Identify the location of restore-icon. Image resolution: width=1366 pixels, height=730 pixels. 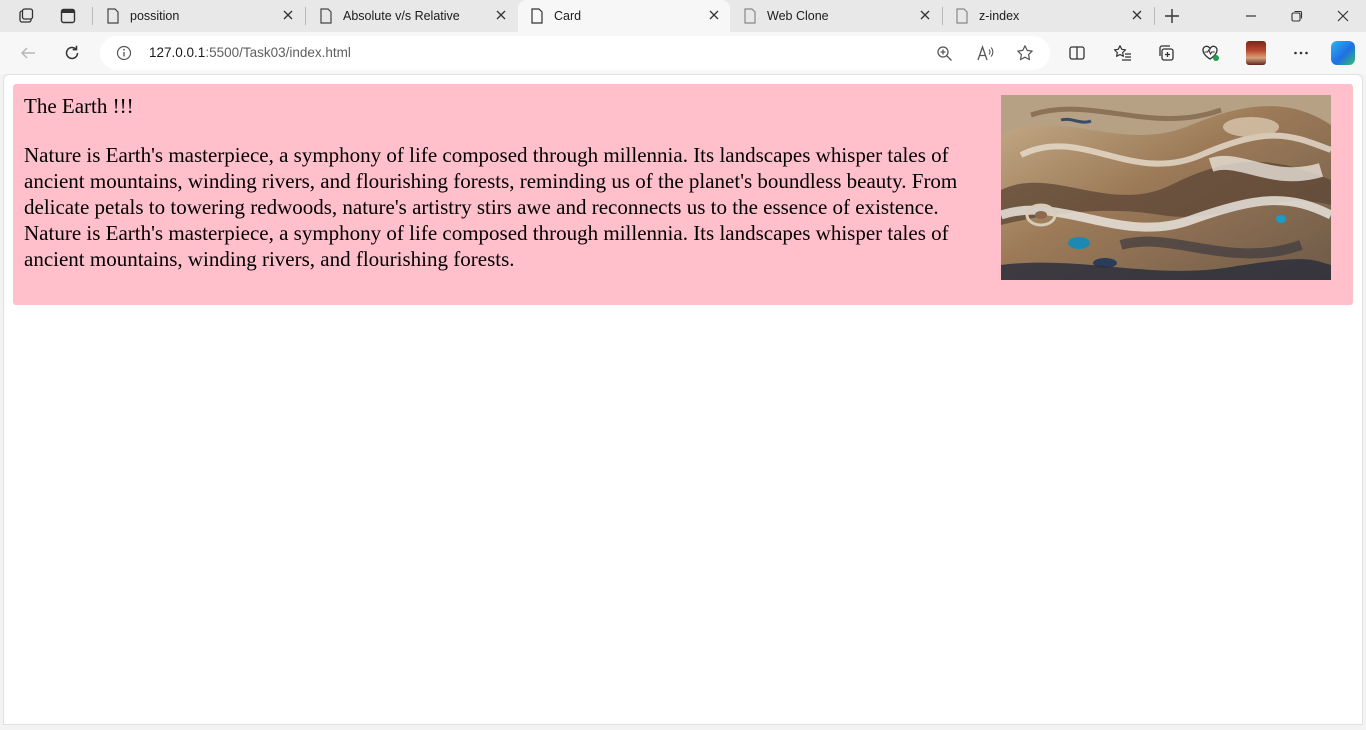
(1297, 16).